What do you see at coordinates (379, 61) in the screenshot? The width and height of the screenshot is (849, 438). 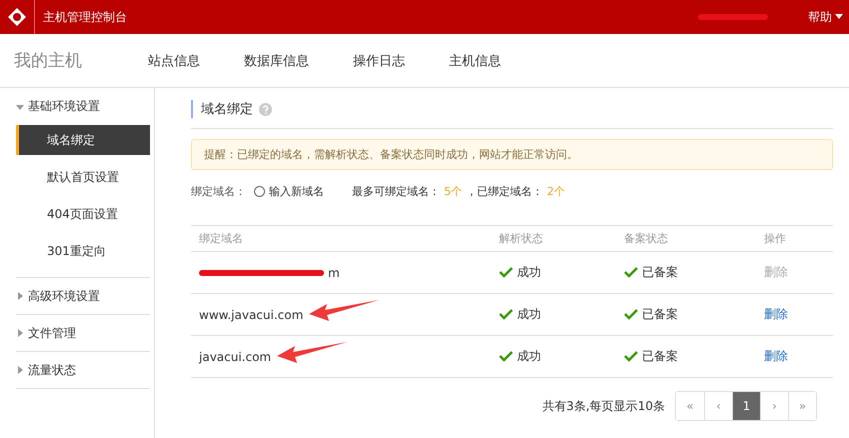 I see `nav-link: 操作日志` at bounding box center [379, 61].